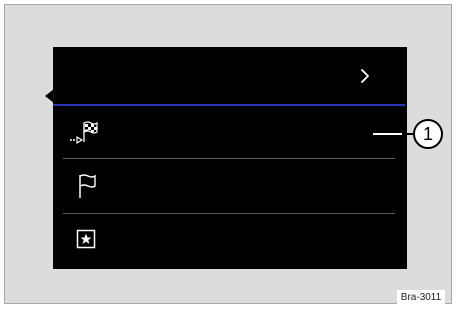  What do you see at coordinates (229, 186) in the screenshot?
I see `list-item-flag` at bounding box center [229, 186].